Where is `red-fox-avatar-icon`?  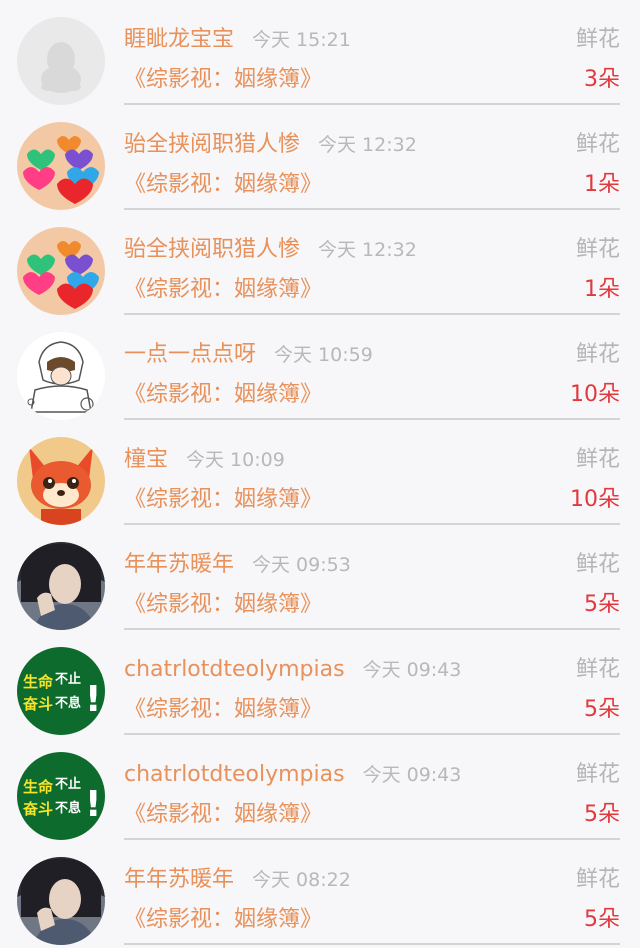 red-fox-avatar-icon is located at coordinates (61, 481).